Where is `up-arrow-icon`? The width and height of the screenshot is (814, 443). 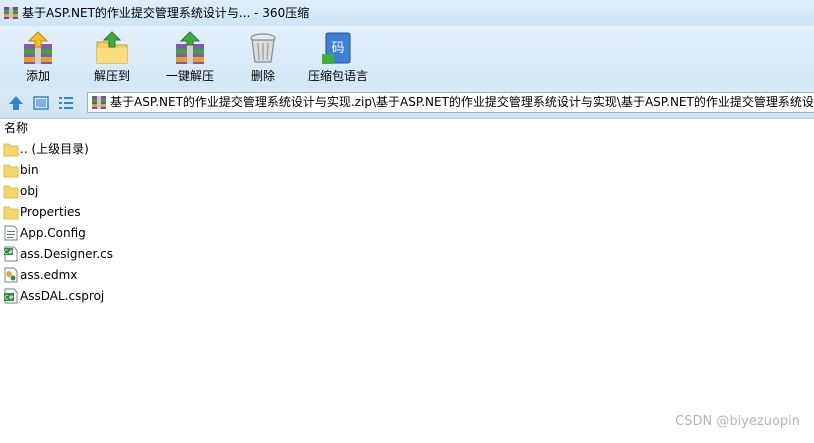
up-arrow-icon is located at coordinates (16, 103).